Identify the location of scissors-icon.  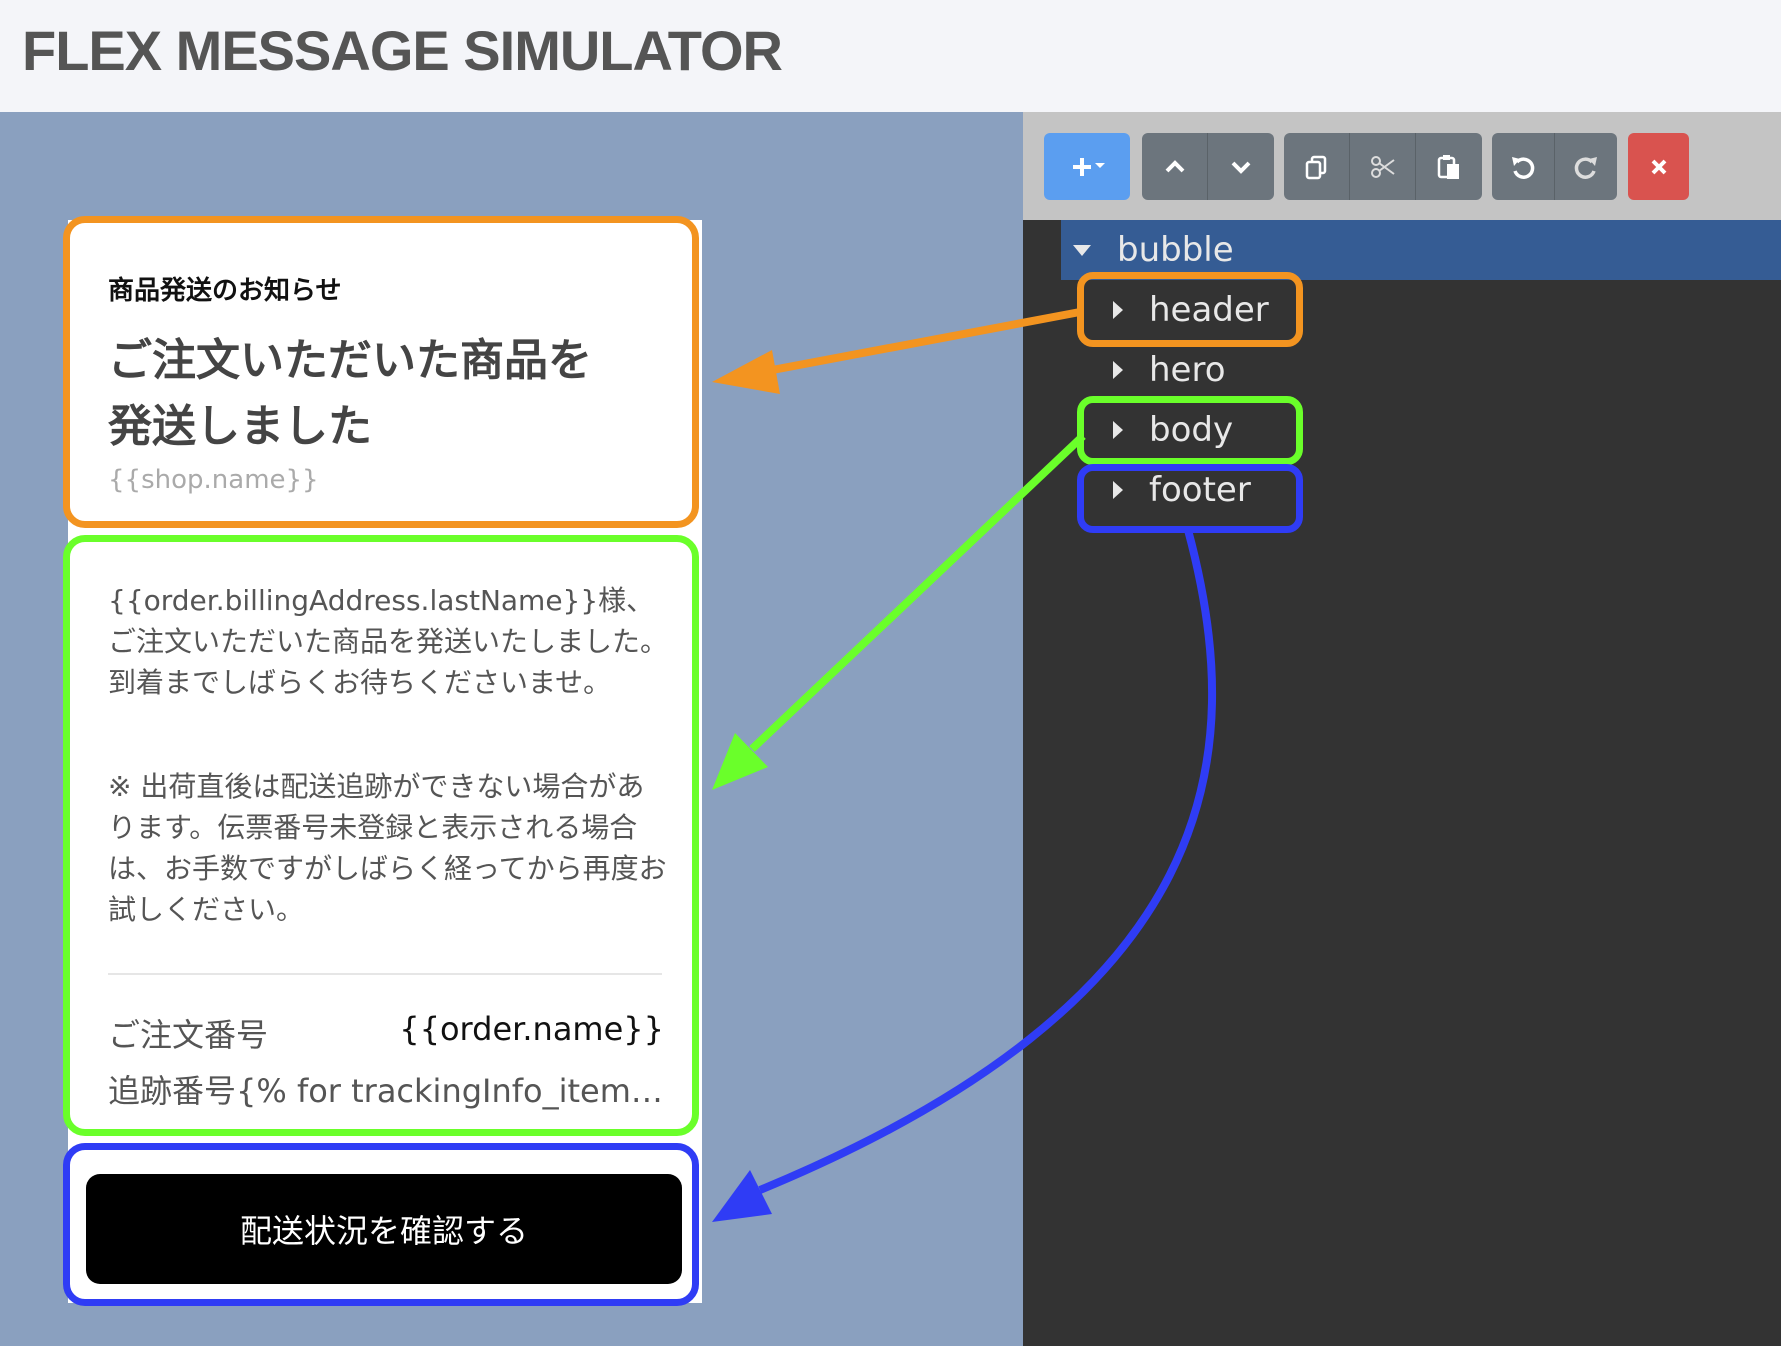
(1382, 166).